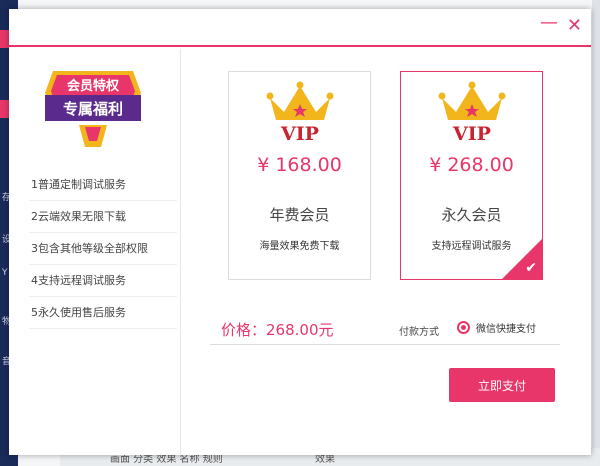 The image size is (600, 466). I want to click on plan-name: 永久会员, so click(471, 215).